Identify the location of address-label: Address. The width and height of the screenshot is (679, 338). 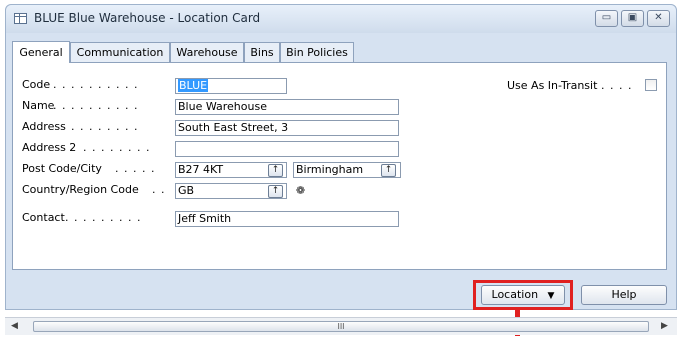
(44, 126).